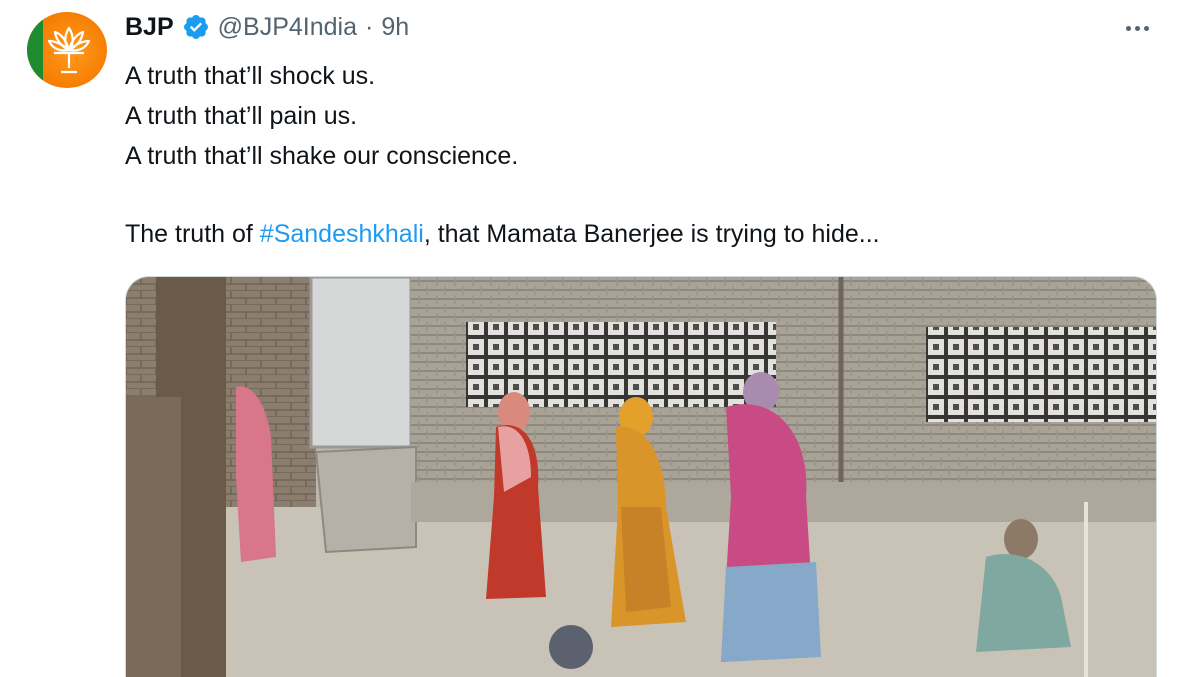 The height and width of the screenshot is (677, 1200). Describe the element at coordinates (192, 234) in the screenshot. I see `final-prefix: The truth of` at that location.